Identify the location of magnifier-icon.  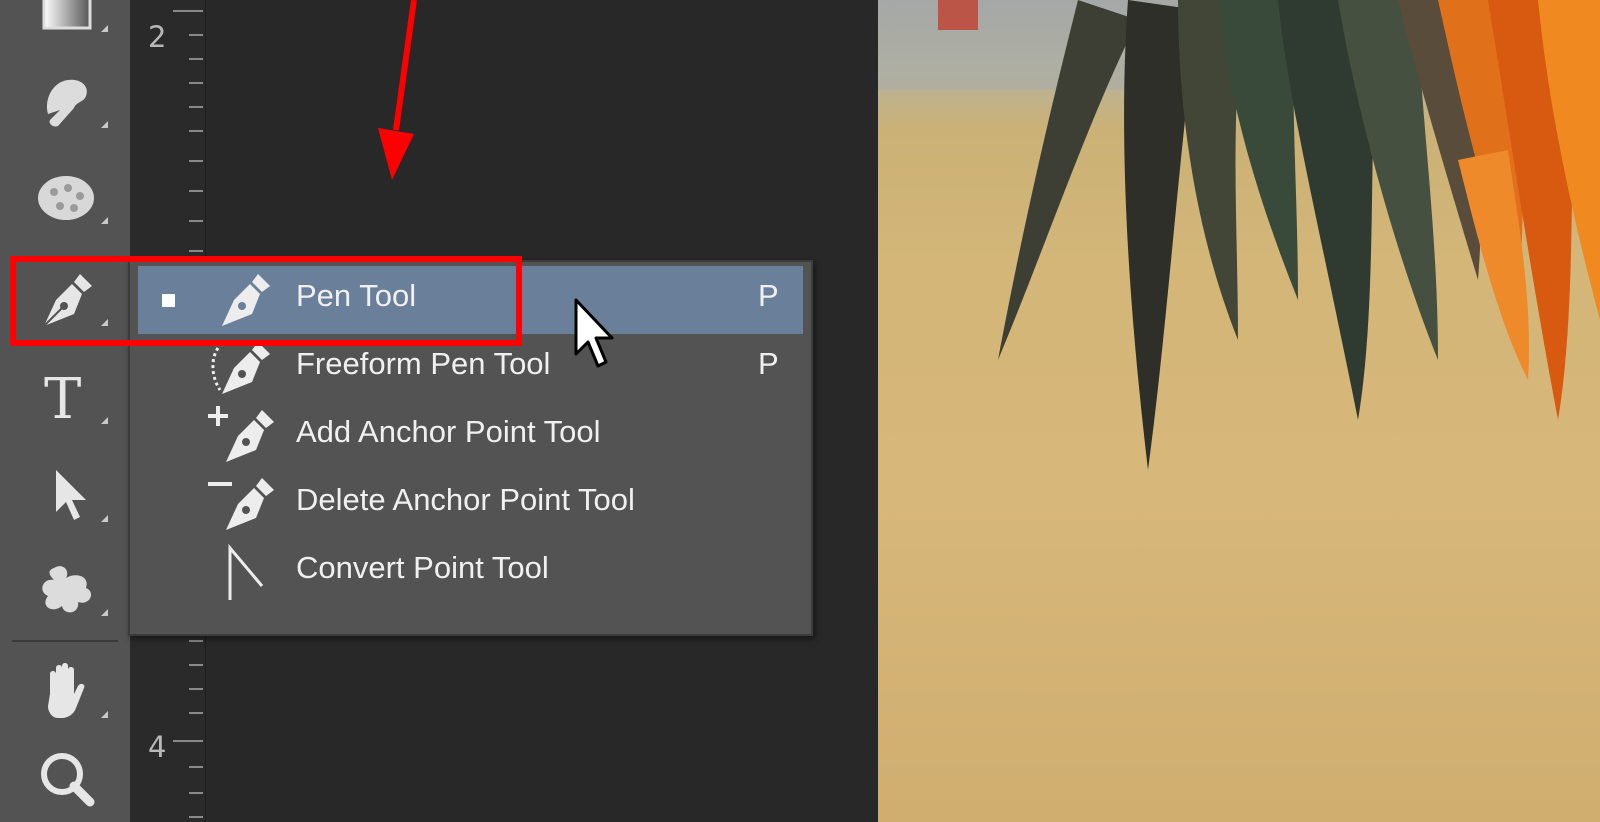
(68, 780).